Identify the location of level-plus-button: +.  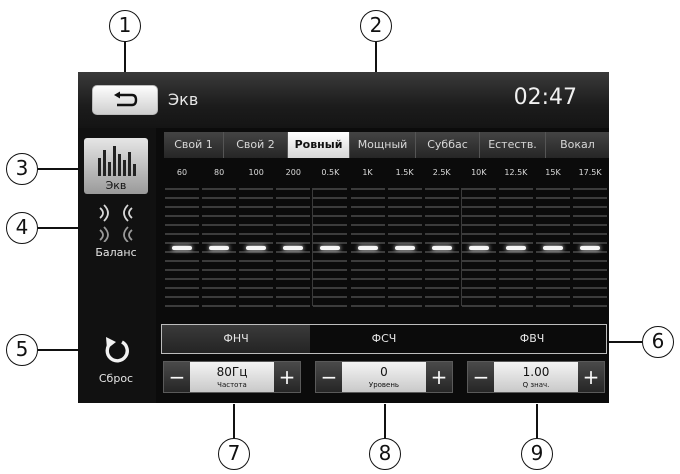
(439, 377).